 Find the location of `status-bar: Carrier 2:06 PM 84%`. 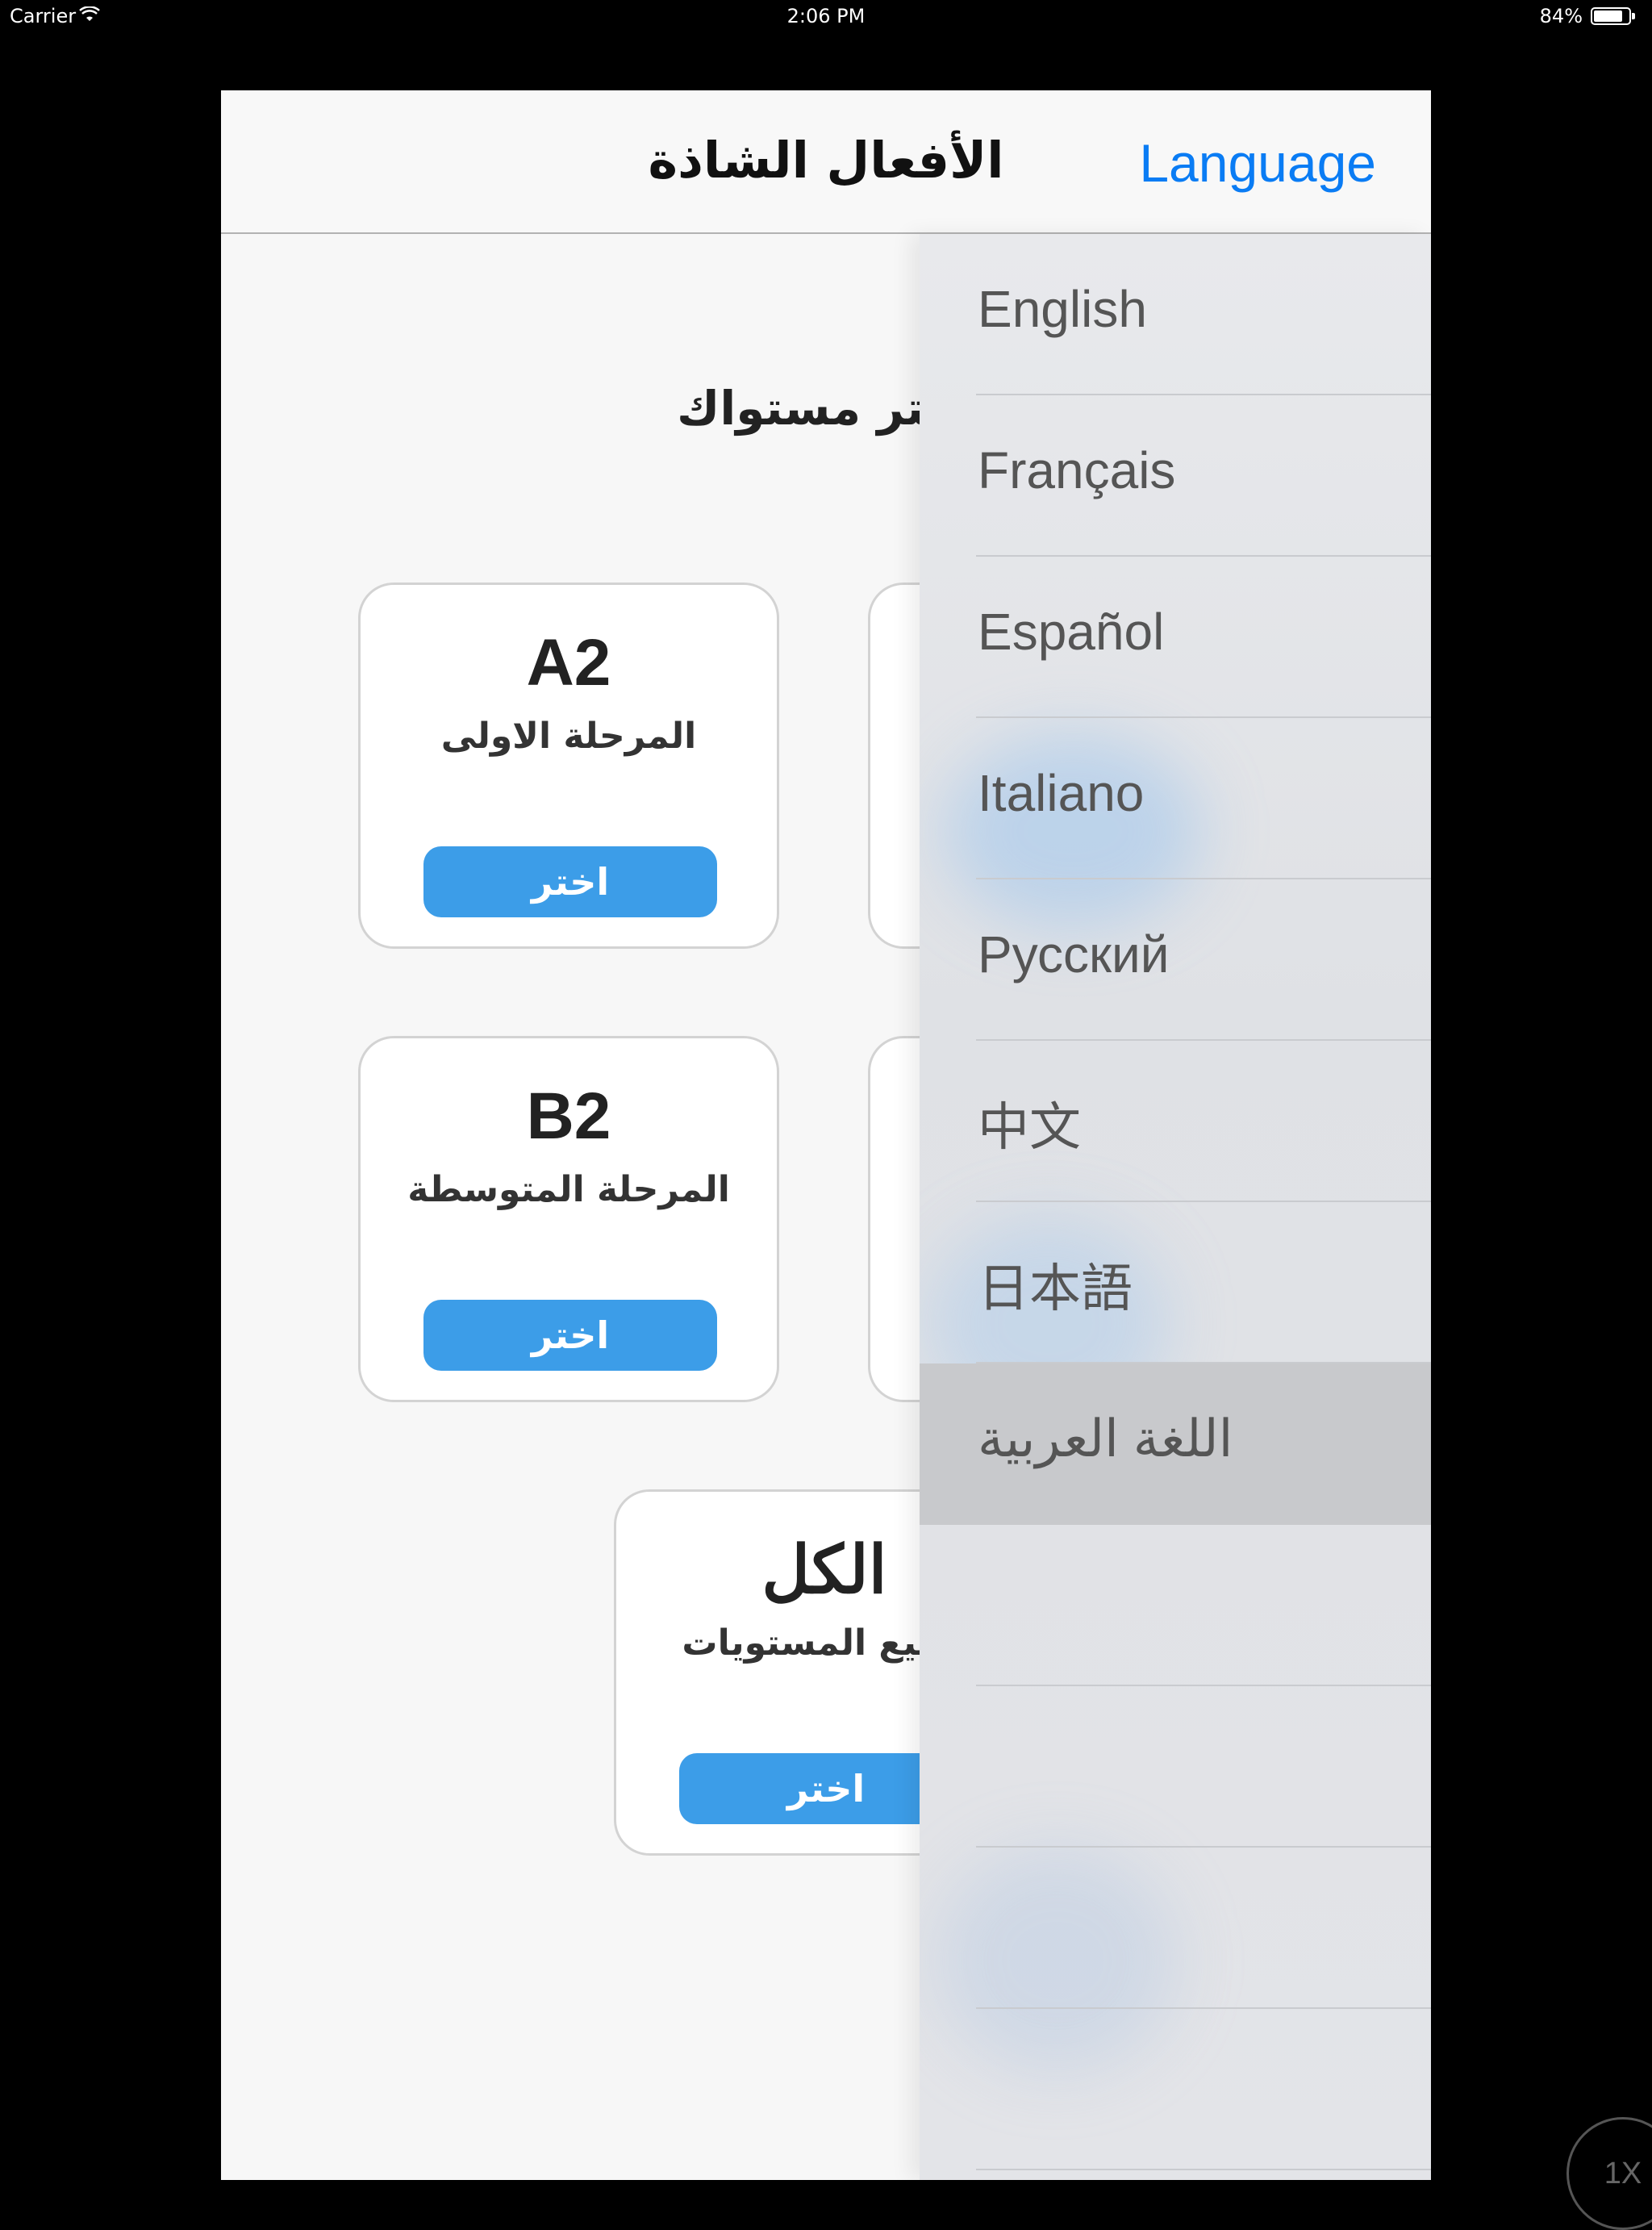

status-bar: Carrier 2:06 PM 84% is located at coordinates (826, 16).